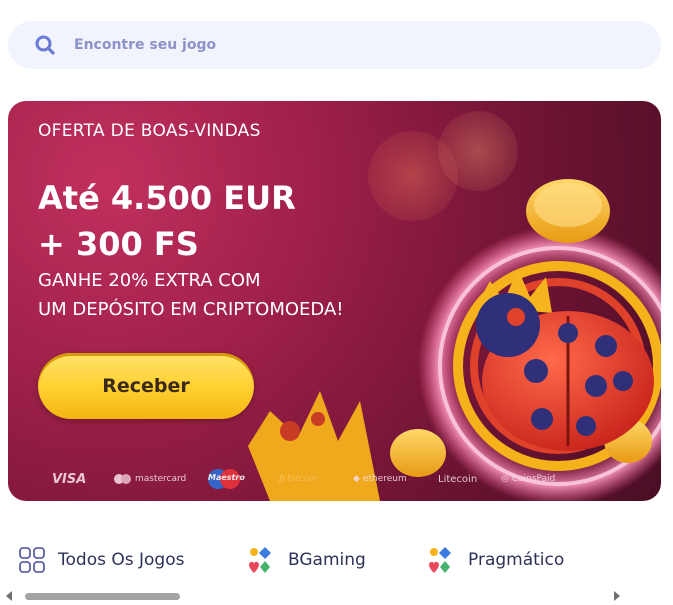 This screenshot has width=673, height=605. I want to click on search-input, so click(334, 45).